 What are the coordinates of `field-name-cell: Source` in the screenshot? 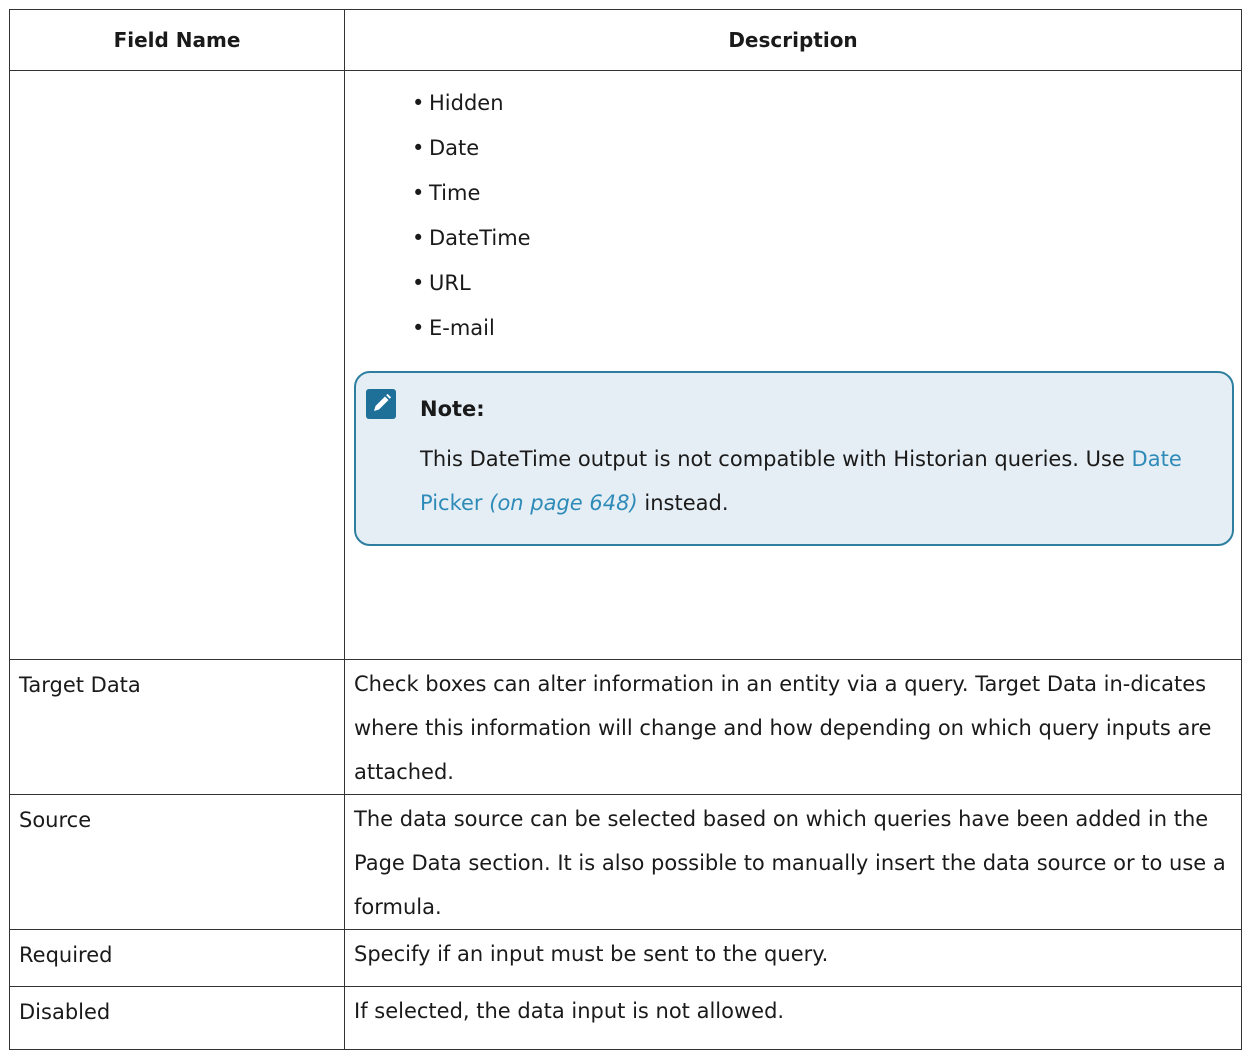 It's located at (177, 862).